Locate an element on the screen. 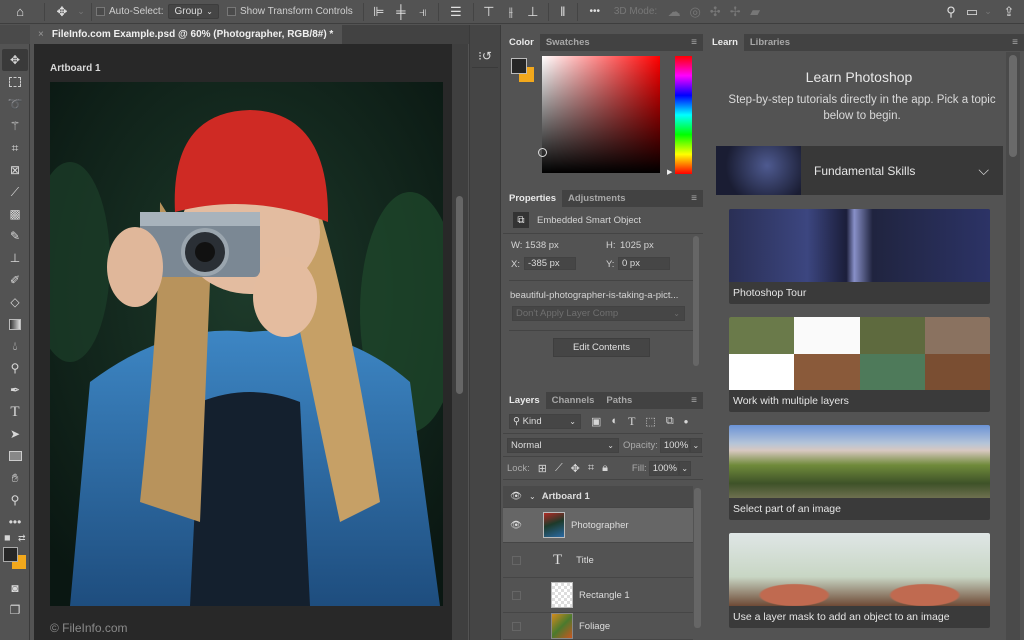 The height and width of the screenshot is (640, 1024). fill-input: 100% is located at coordinates (663, 468).